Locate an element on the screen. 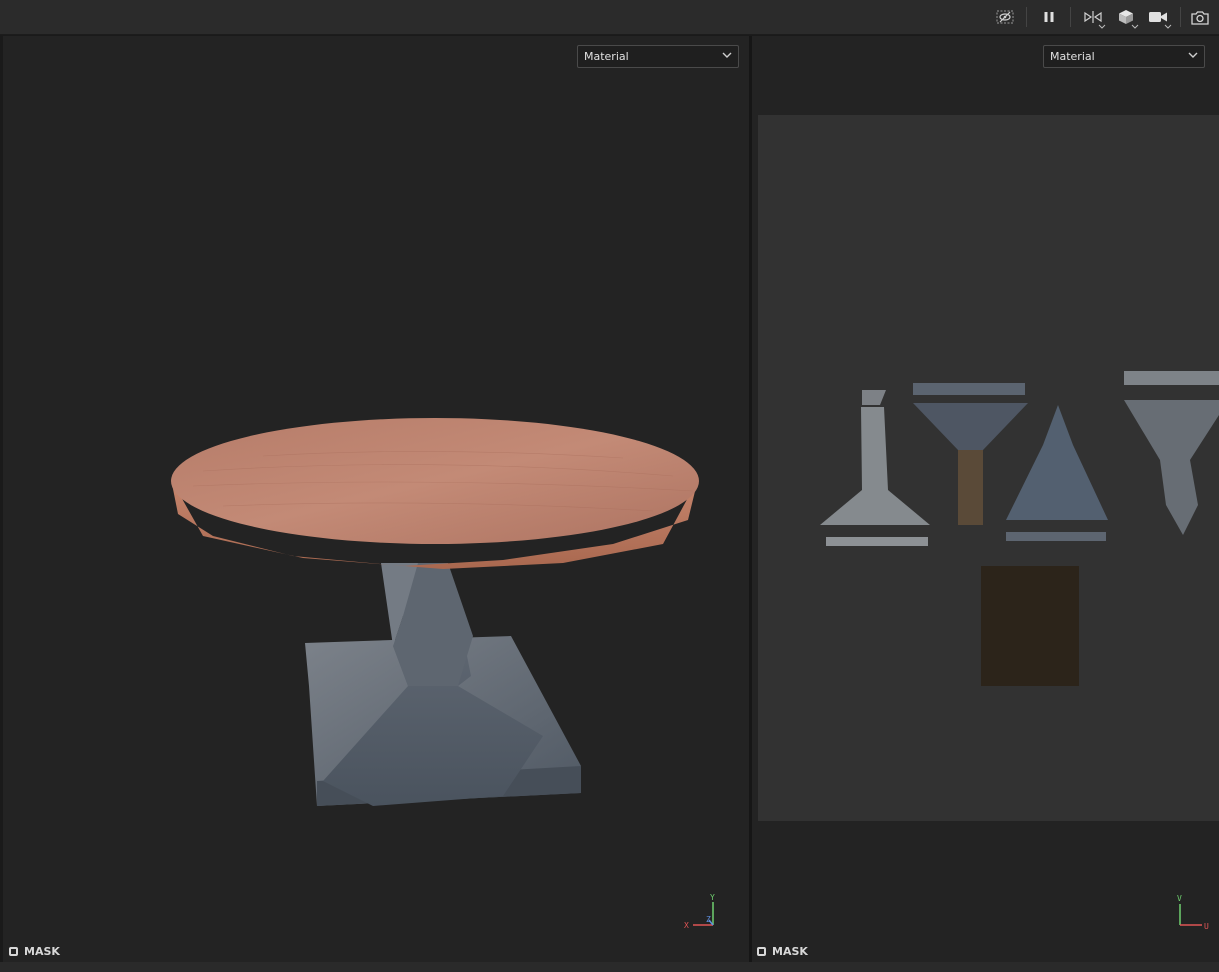 The height and width of the screenshot is (972, 1219). table-top is located at coordinates (435, 481).